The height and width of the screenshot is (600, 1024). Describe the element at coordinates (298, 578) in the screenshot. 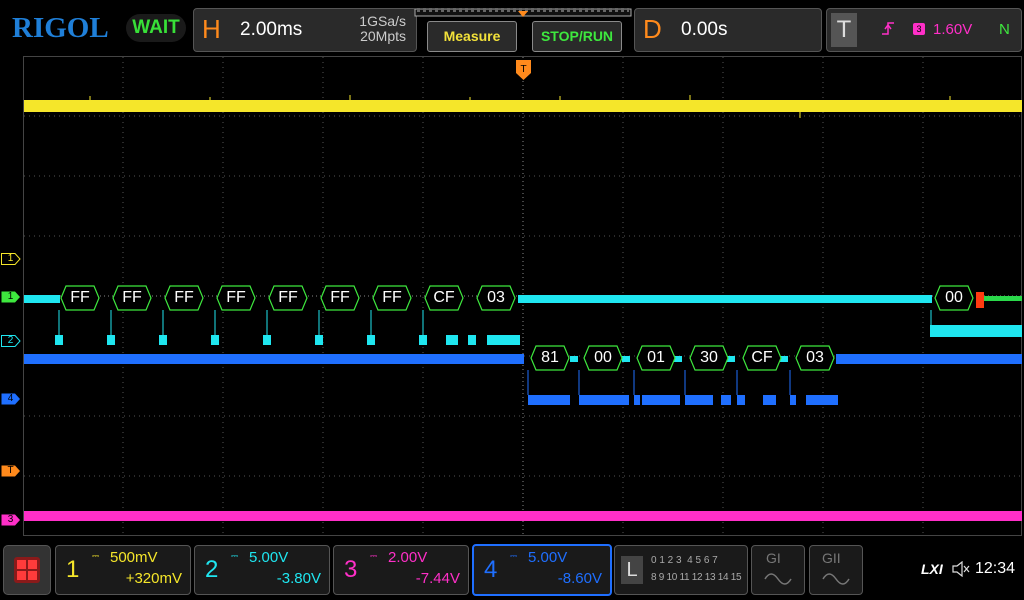

I see `ch2-offset: -3.80V` at that location.